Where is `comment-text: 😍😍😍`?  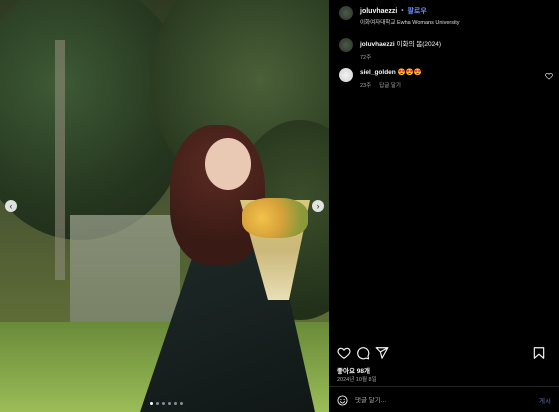
comment-text: 😍😍😍 is located at coordinates (409, 72).